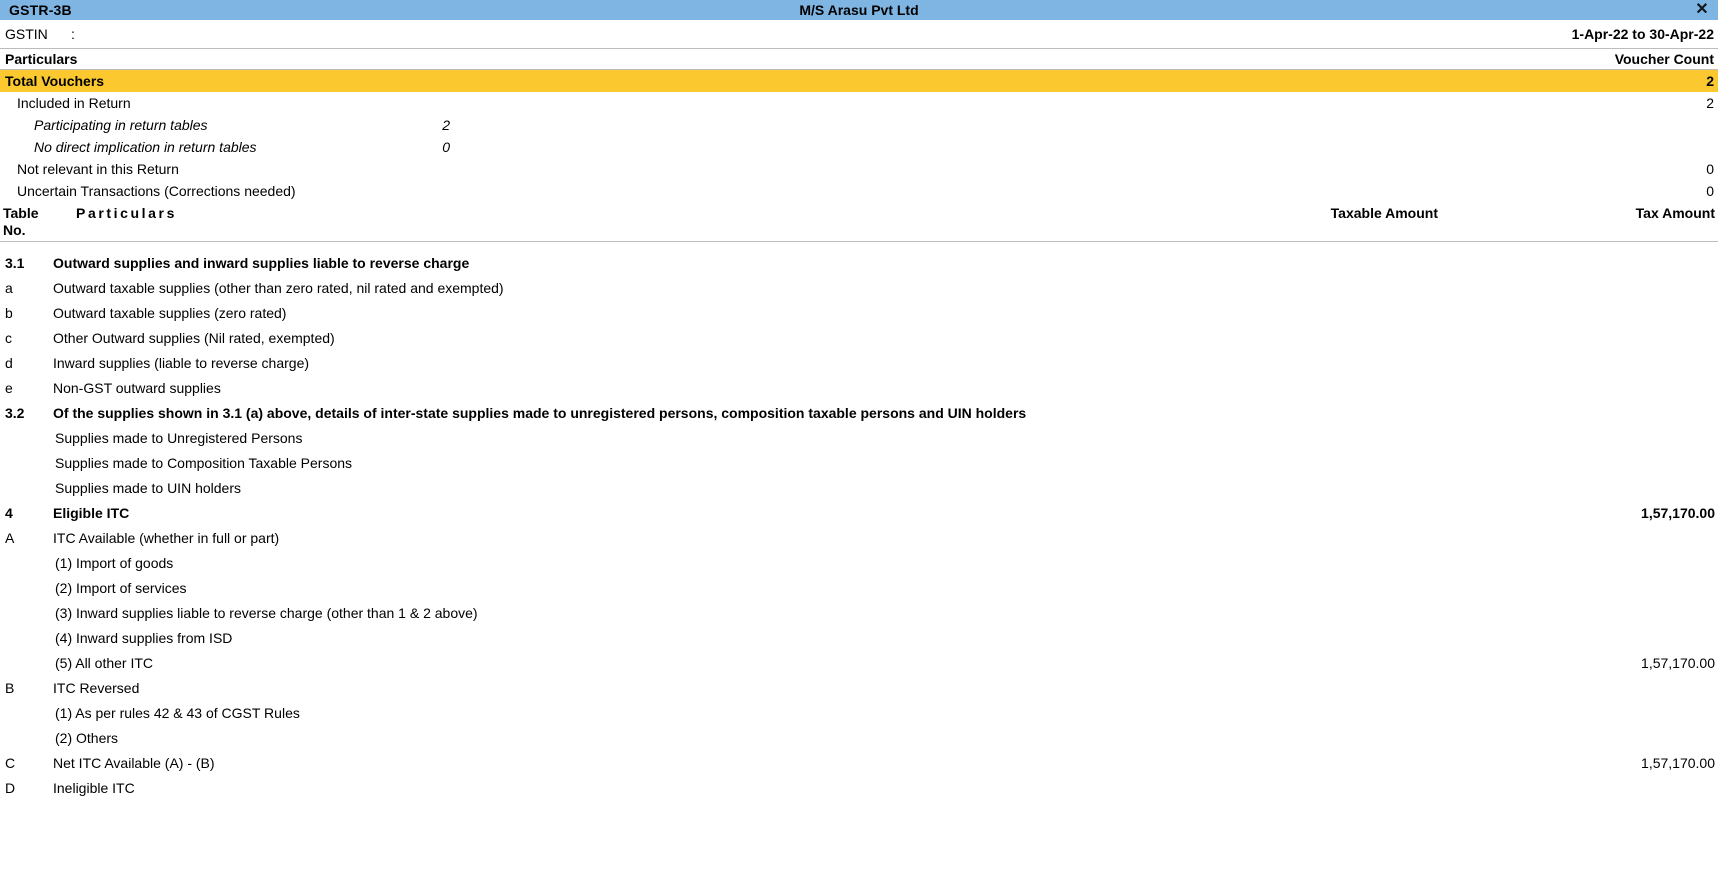 Image resolution: width=1718 pixels, height=886 pixels. What do you see at coordinates (859, 714) in the screenshot?
I see `table-row: (1) As per rules 42 & 43 of CGST Rules` at bounding box center [859, 714].